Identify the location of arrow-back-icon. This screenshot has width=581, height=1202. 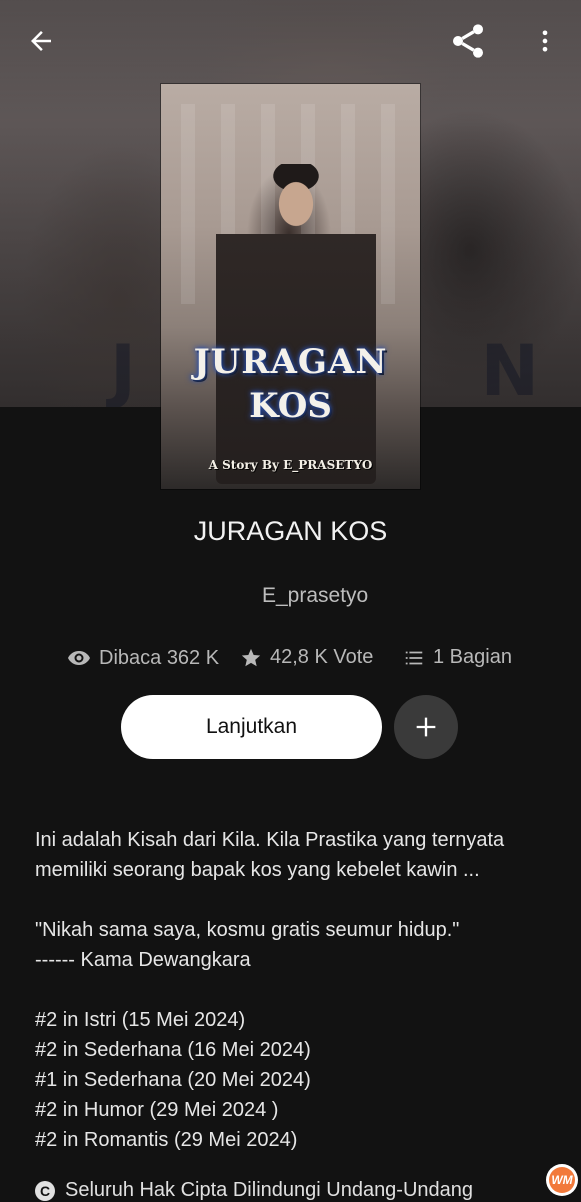
(41, 41).